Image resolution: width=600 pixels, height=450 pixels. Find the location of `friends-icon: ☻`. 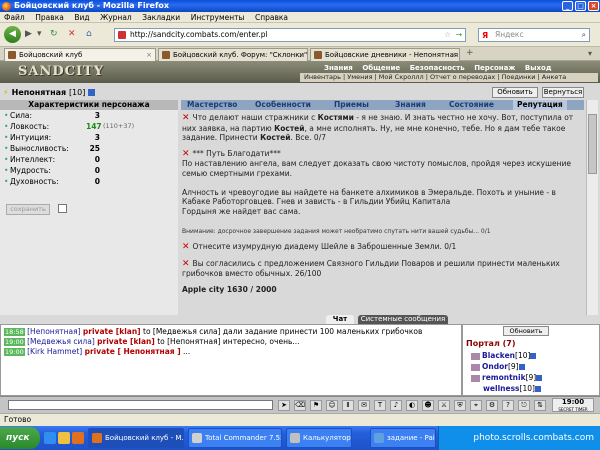

friends-icon: ☻ is located at coordinates (428, 405).